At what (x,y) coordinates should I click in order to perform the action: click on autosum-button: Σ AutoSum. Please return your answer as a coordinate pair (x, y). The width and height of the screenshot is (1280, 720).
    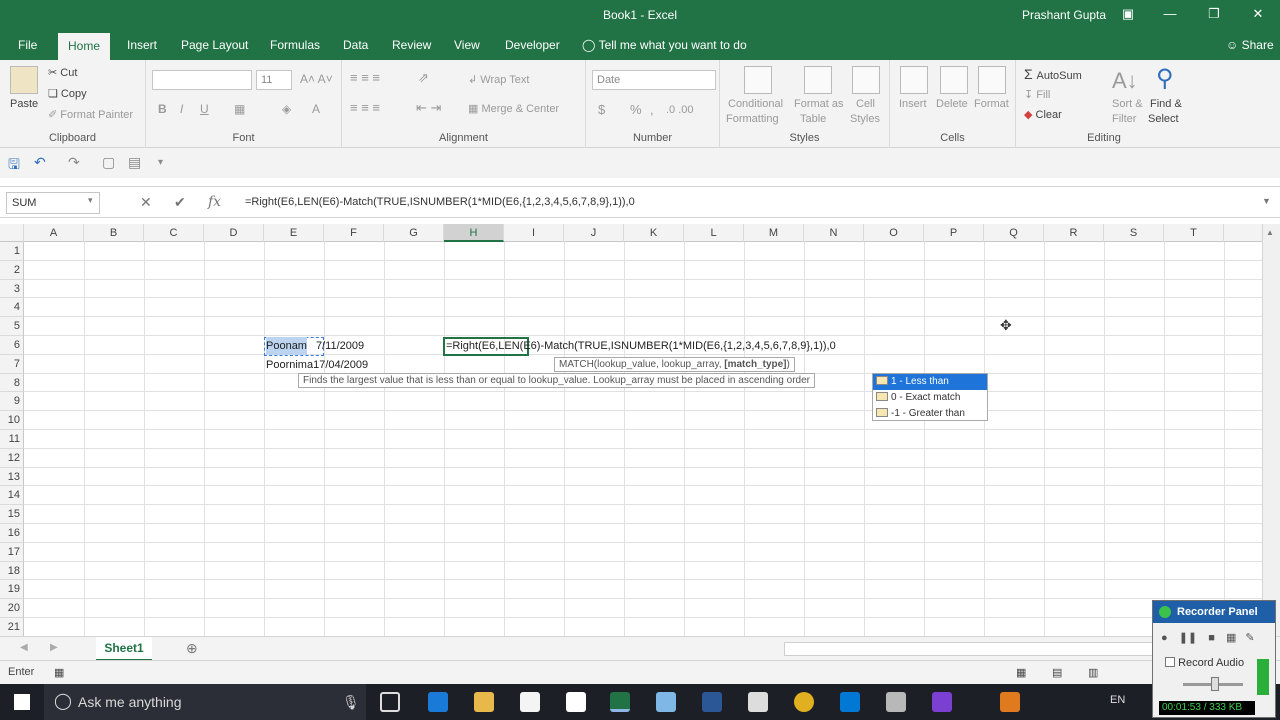
    Looking at the image, I should click on (1053, 74).